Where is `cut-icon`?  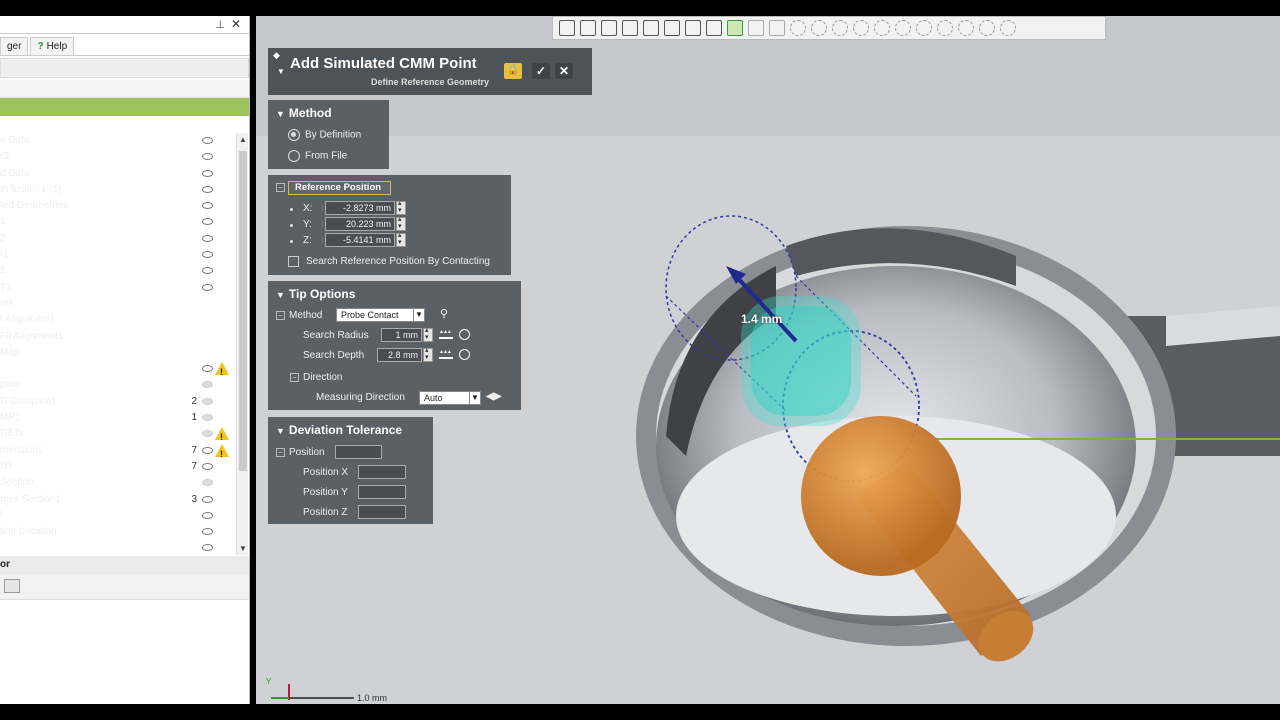
cut-icon is located at coordinates (987, 28).